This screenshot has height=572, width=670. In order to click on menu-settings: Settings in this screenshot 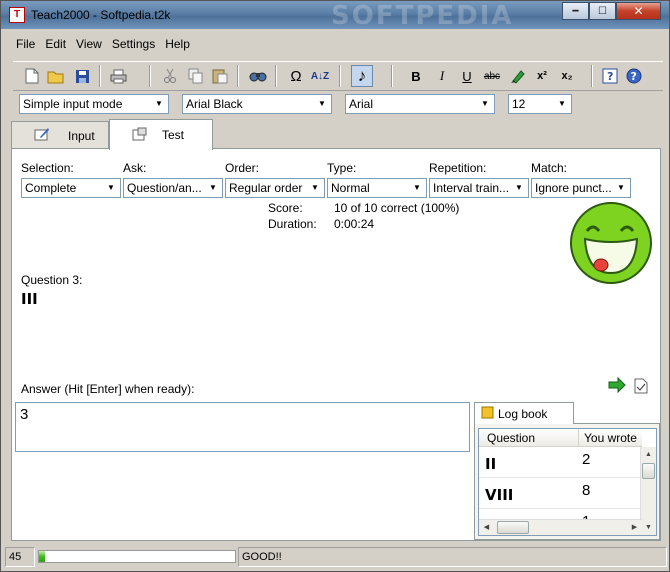, I will do `click(133, 45)`.